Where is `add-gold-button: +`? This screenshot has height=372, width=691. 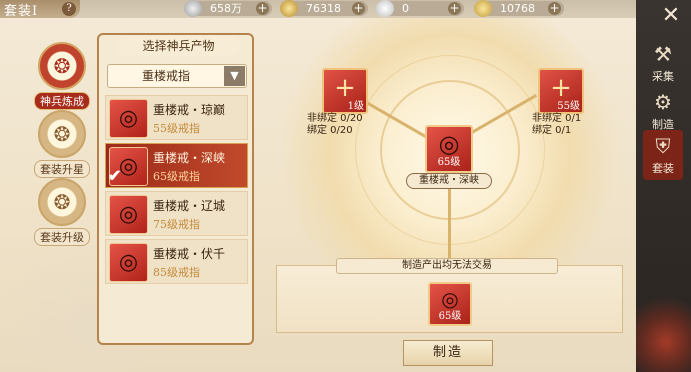
add-gold-button: + is located at coordinates (358, 8).